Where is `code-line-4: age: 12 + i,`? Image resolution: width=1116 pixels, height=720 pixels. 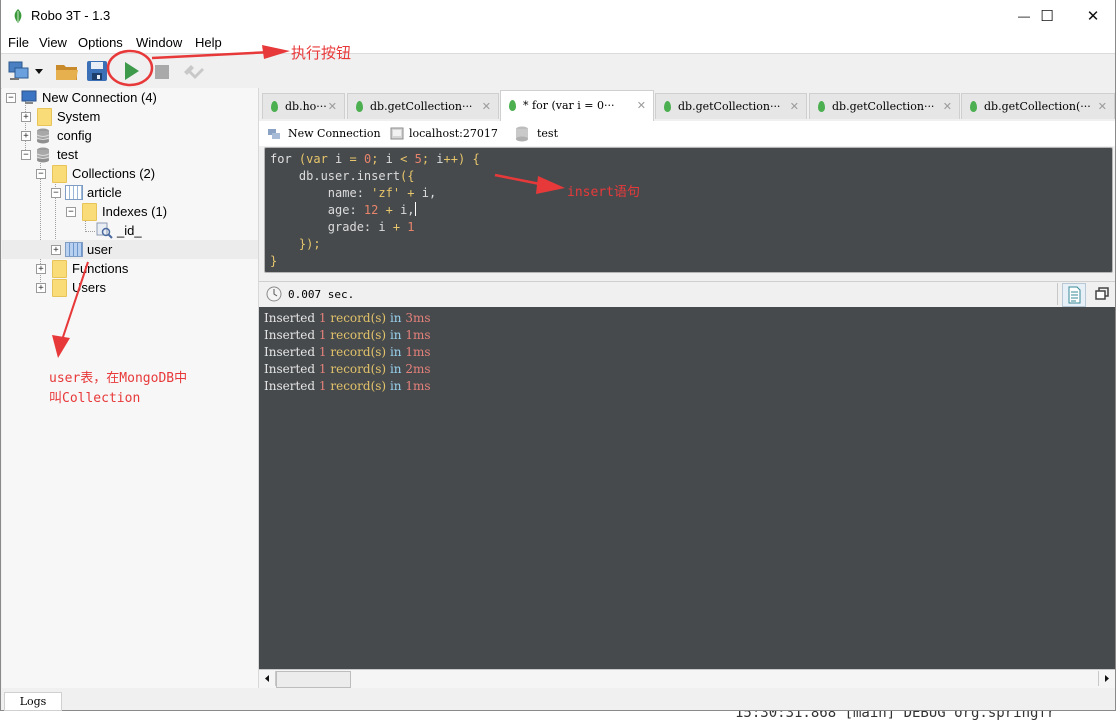
code-line-4: age: 12 + i, is located at coordinates (343, 209).